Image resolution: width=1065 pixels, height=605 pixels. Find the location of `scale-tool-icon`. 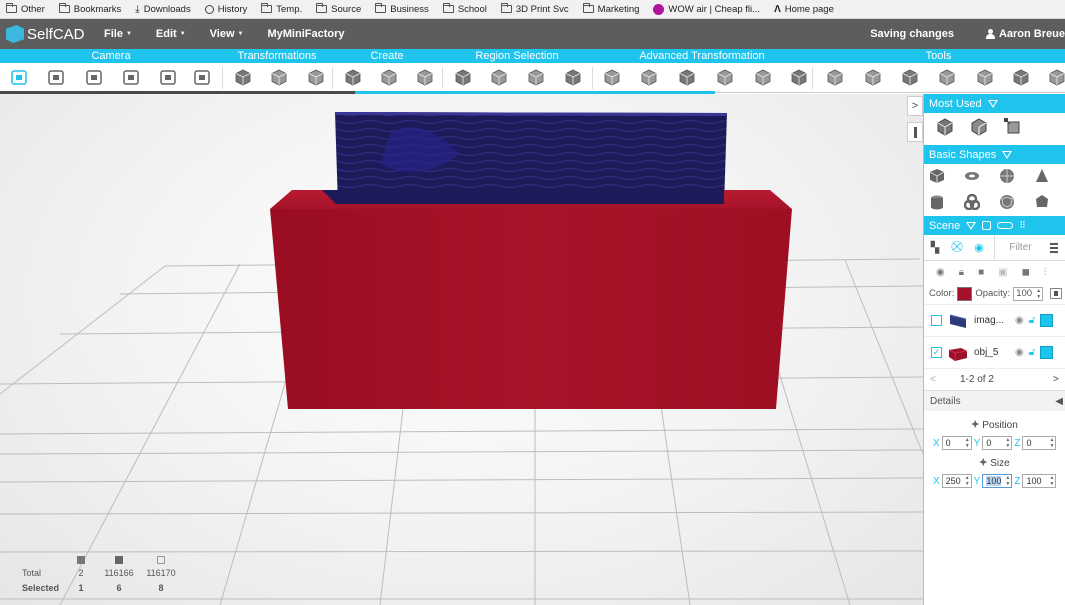

scale-tool-icon is located at coordinates (1013, 127).